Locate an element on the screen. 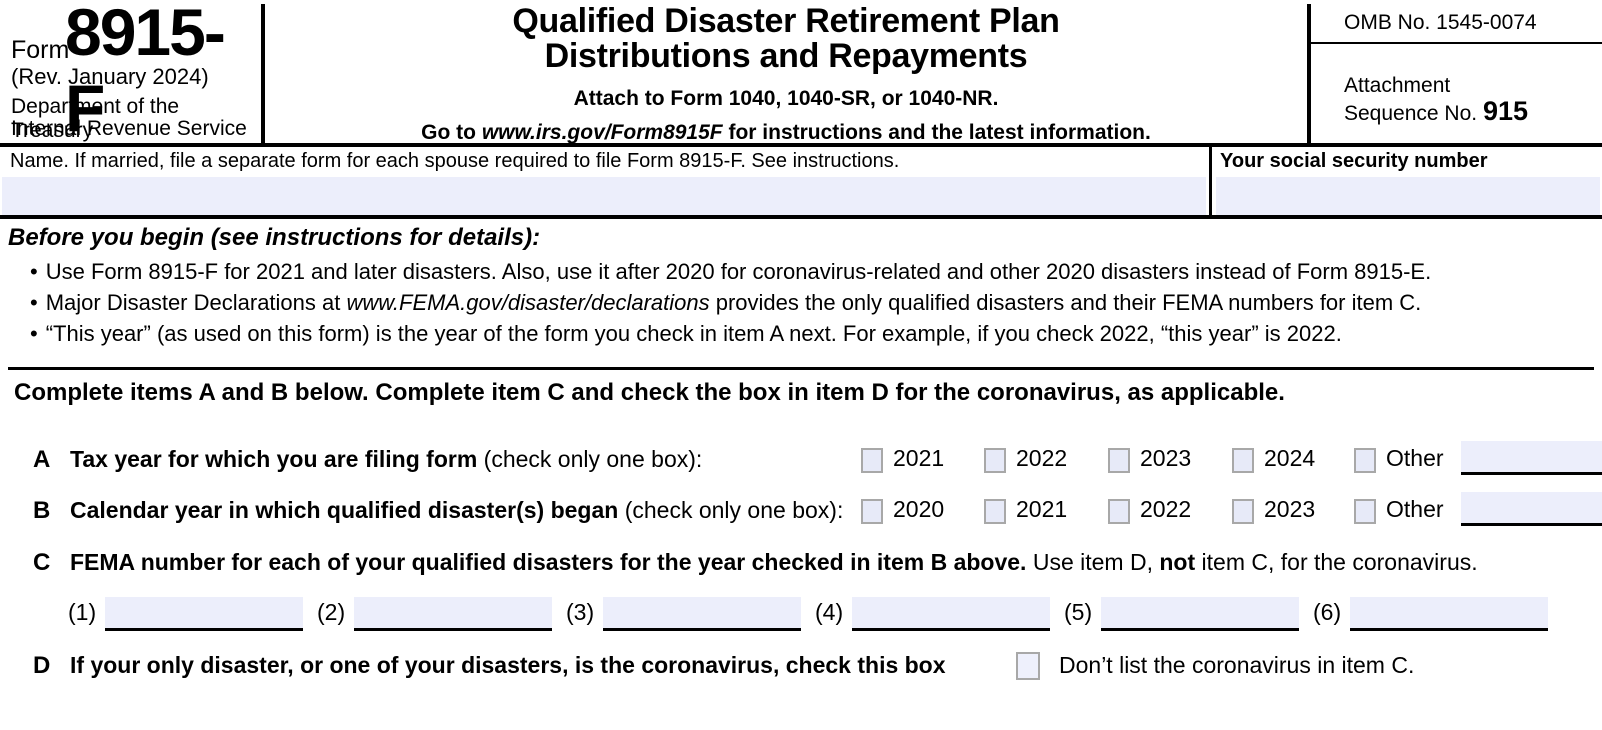  fema-number-label-5: (5) is located at coordinates (1078, 612).